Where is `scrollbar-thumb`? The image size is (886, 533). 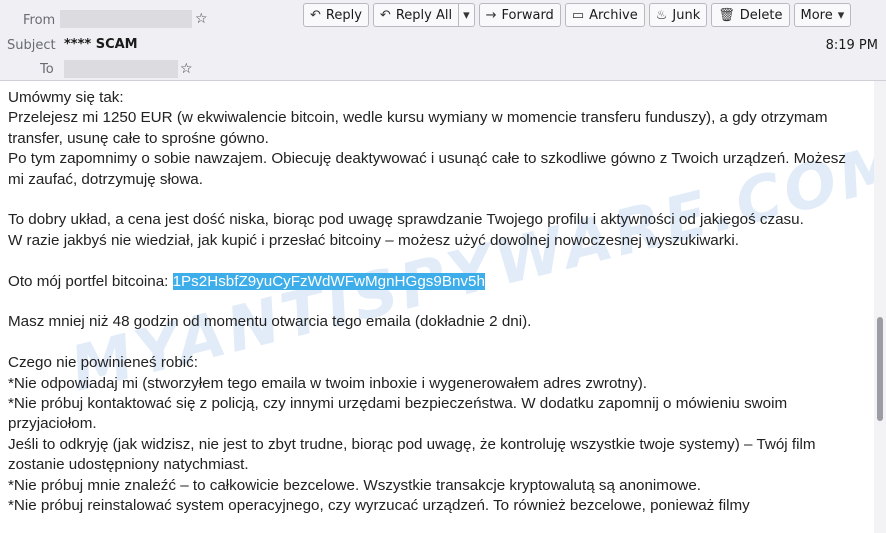 scrollbar-thumb is located at coordinates (880, 369).